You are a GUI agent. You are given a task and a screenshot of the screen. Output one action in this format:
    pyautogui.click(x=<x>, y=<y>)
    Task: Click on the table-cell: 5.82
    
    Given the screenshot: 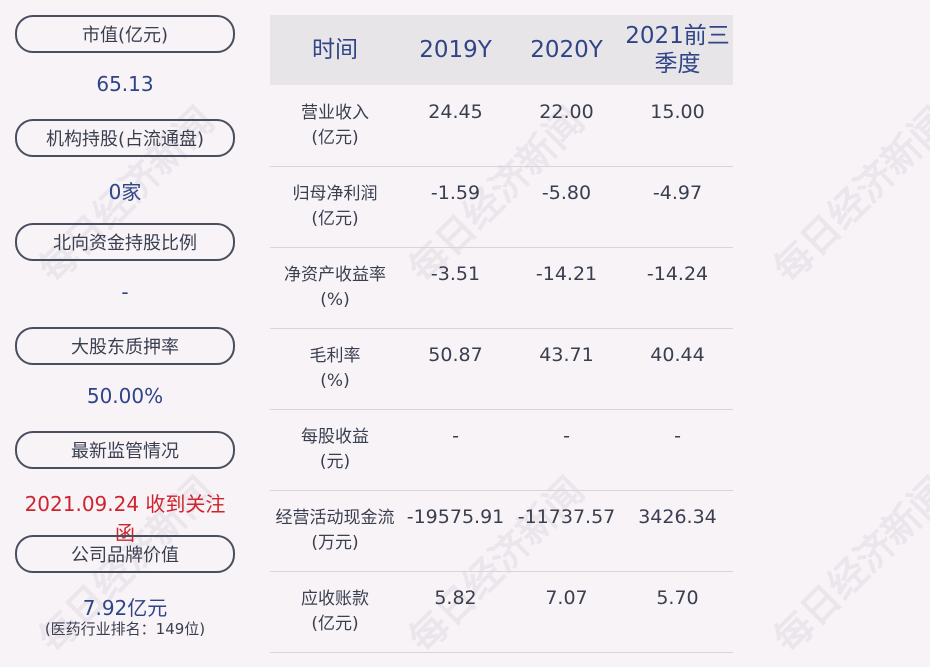 What is the action you would take?
    pyautogui.click(x=455, y=598)
    